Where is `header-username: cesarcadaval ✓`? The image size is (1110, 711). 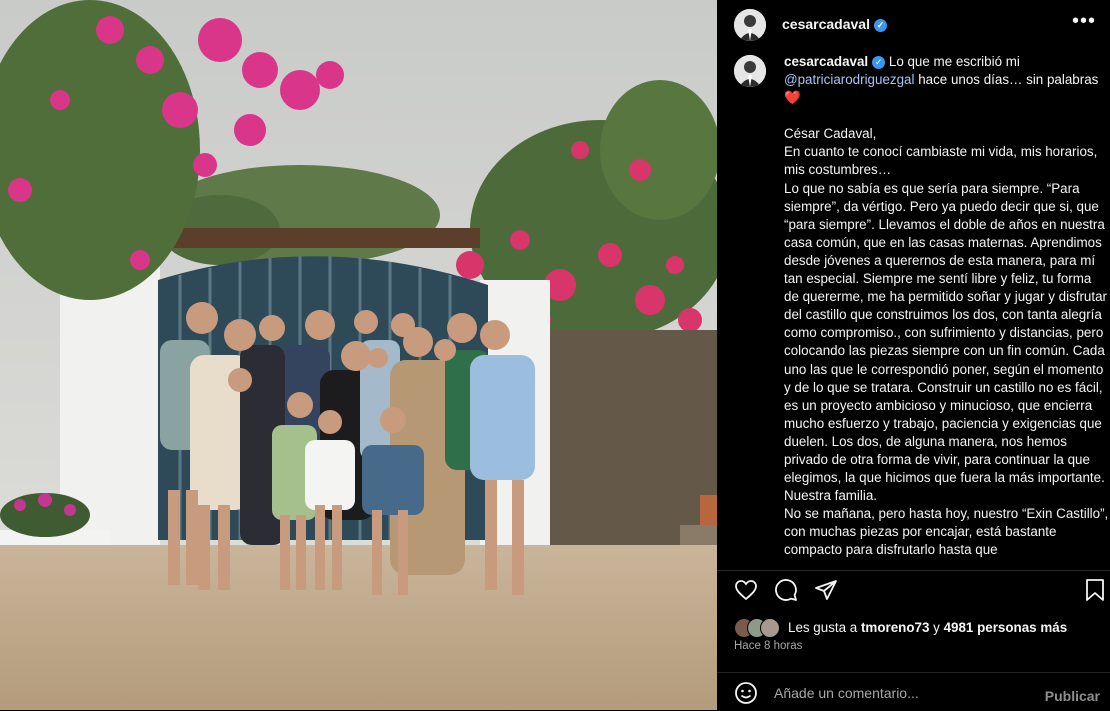
header-username: cesarcadaval ✓ is located at coordinates (834, 24).